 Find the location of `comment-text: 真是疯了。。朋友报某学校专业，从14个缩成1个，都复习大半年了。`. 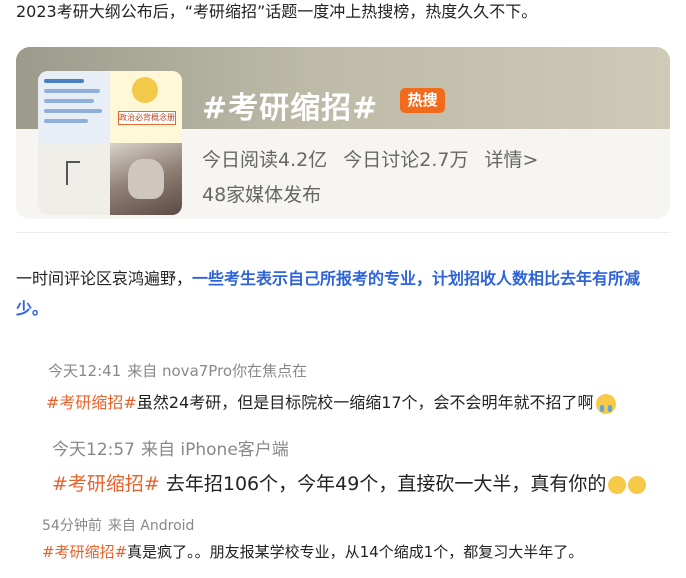

comment-text: 真是疯了。。朋友报某学校专业，从14个缩成1个，都复习大半年了。 is located at coordinates (355, 552).